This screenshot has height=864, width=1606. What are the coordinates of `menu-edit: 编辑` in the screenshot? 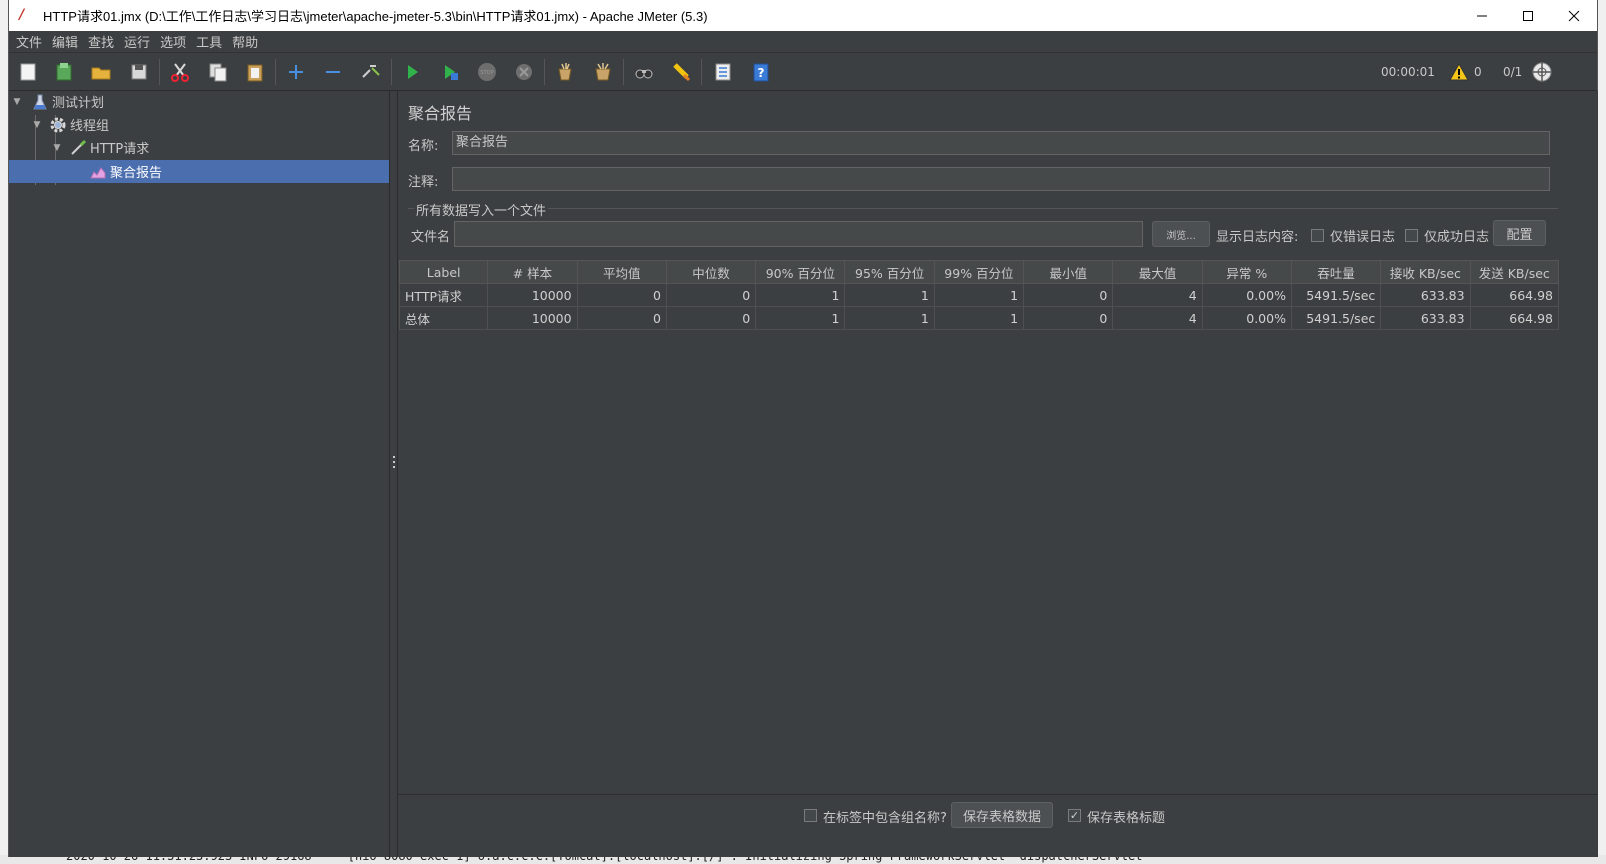 It's located at (65, 41).